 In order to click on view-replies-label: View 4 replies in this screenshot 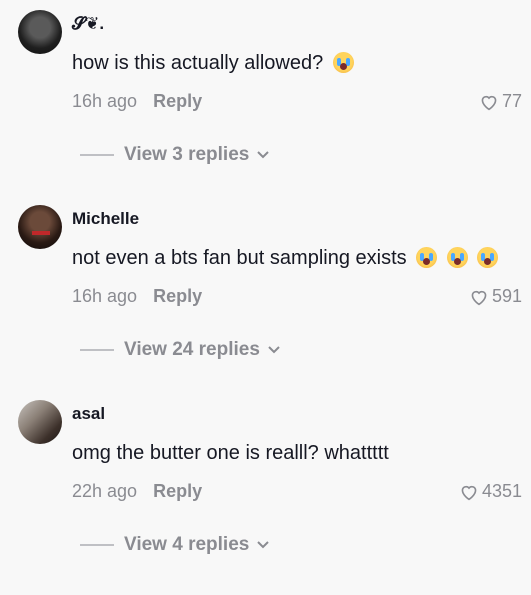, I will do `click(187, 544)`.